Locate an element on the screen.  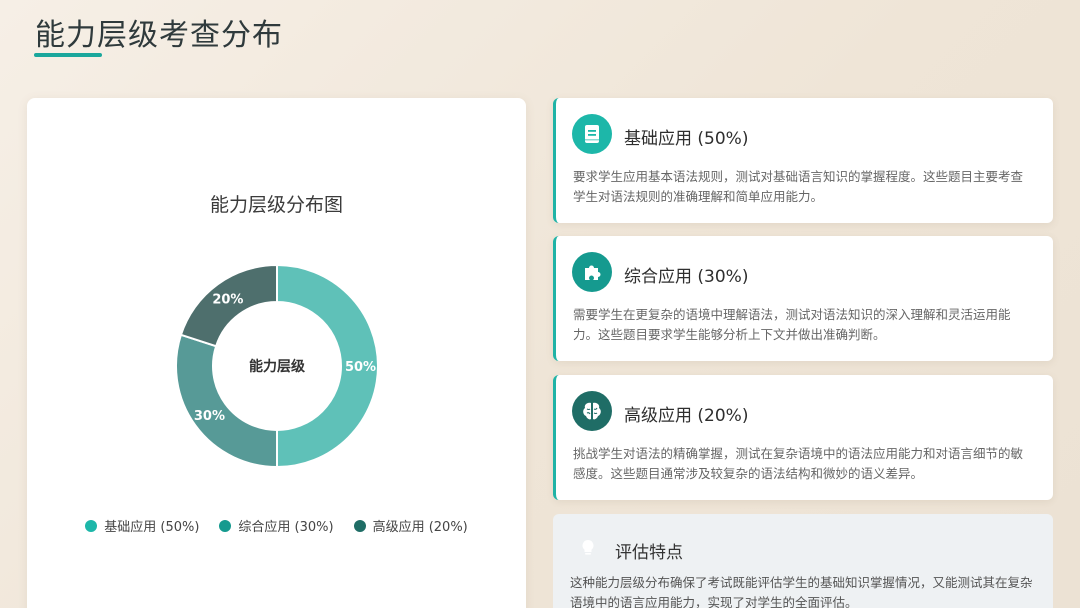
chart-legend: 基础应用 (50%) 综合应用 (30%) 高级应用 (20%) is located at coordinates (276, 525).